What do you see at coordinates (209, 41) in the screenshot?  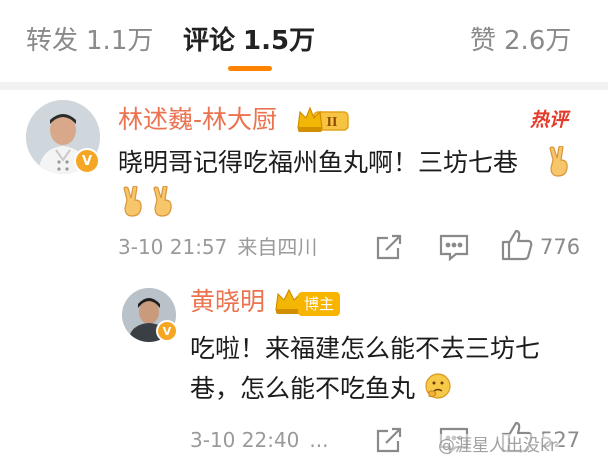 I see `tab-comments-label: 评论` at bounding box center [209, 41].